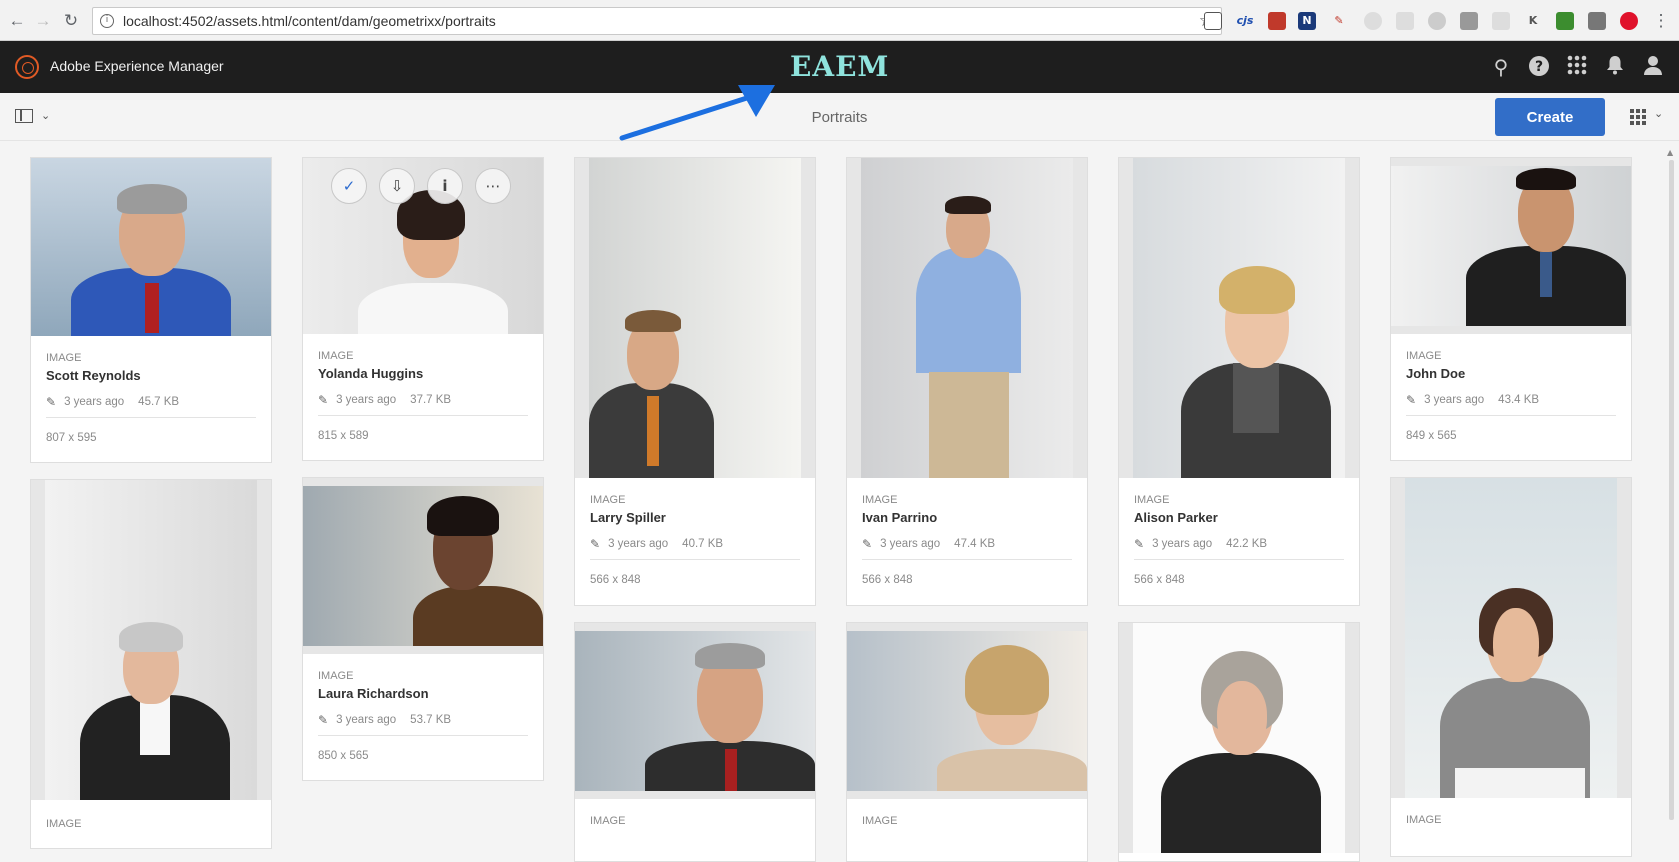 This screenshot has width=1679, height=862. I want to click on scroll-up-icon: ▲, so click(1670, 152).